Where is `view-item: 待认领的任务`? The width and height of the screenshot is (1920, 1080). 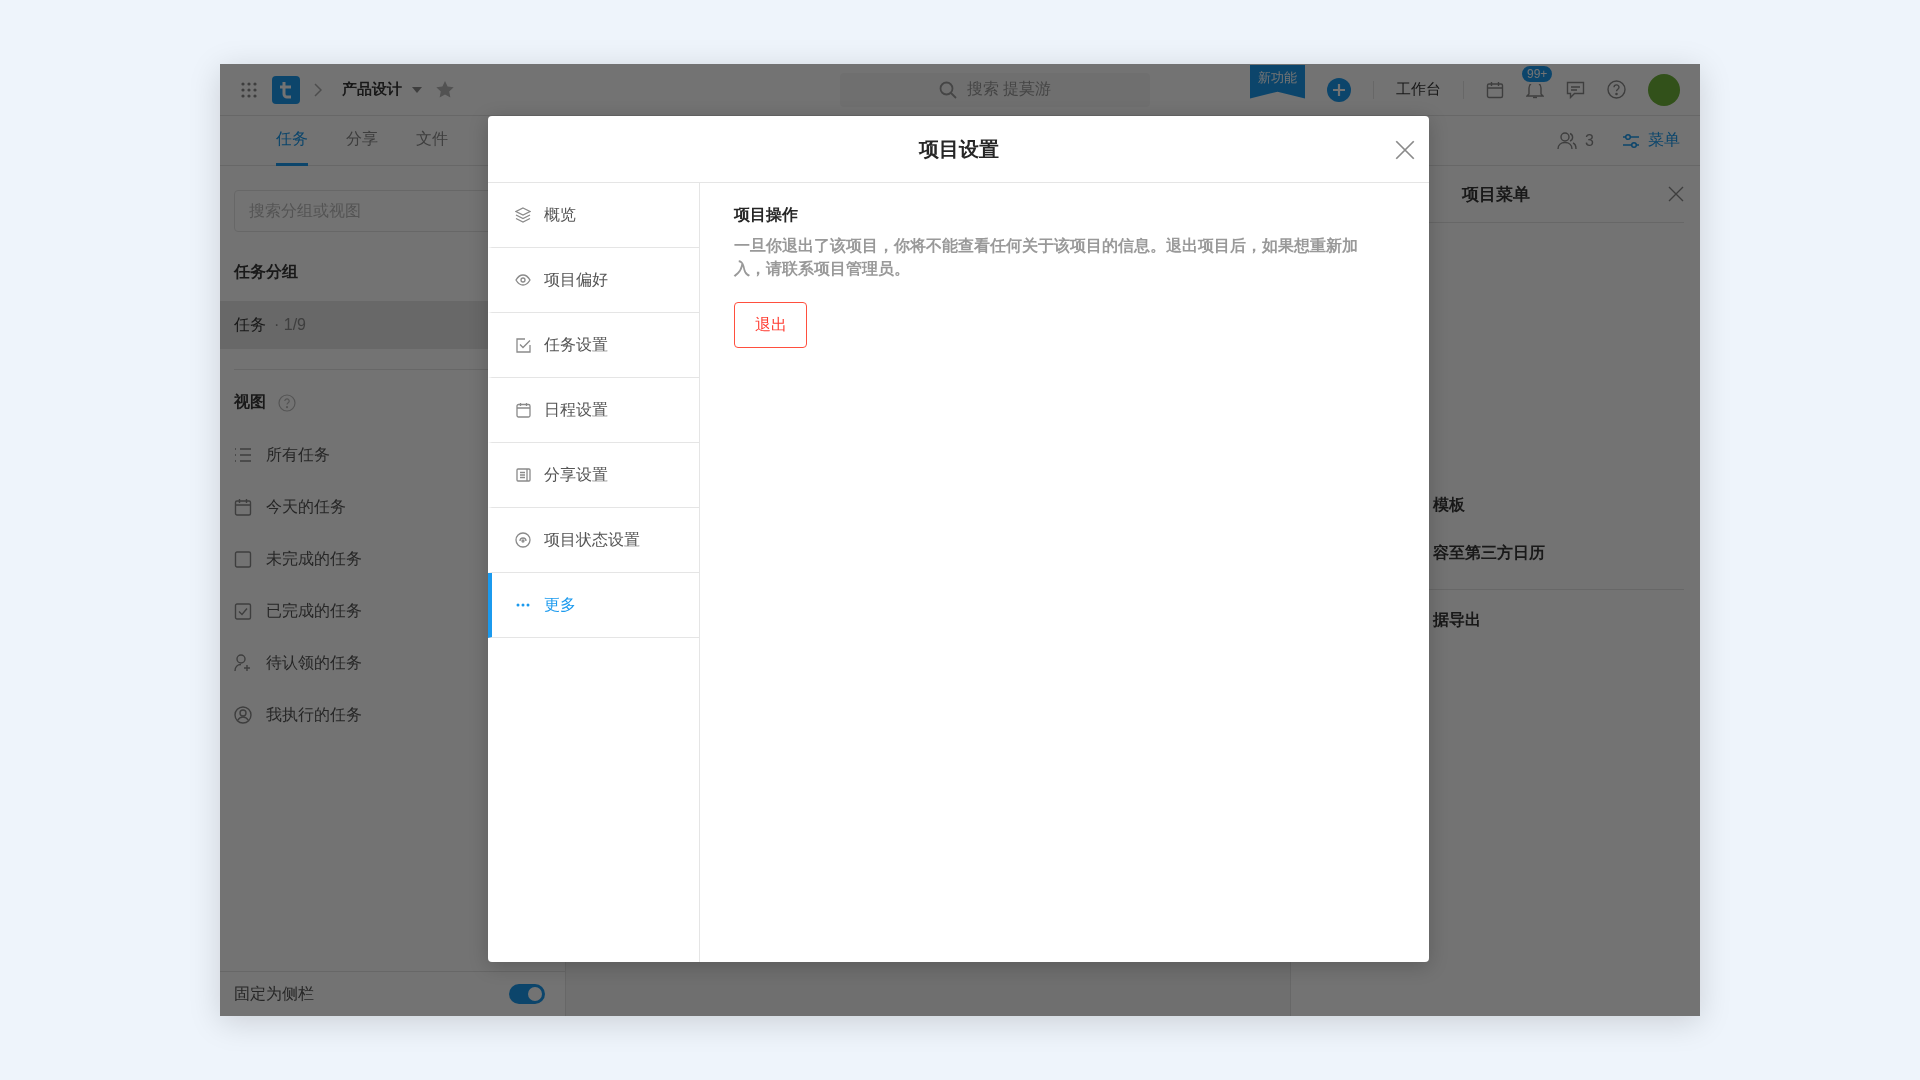
view-item: 待认领的任务 is located at coordinates (314, 663).